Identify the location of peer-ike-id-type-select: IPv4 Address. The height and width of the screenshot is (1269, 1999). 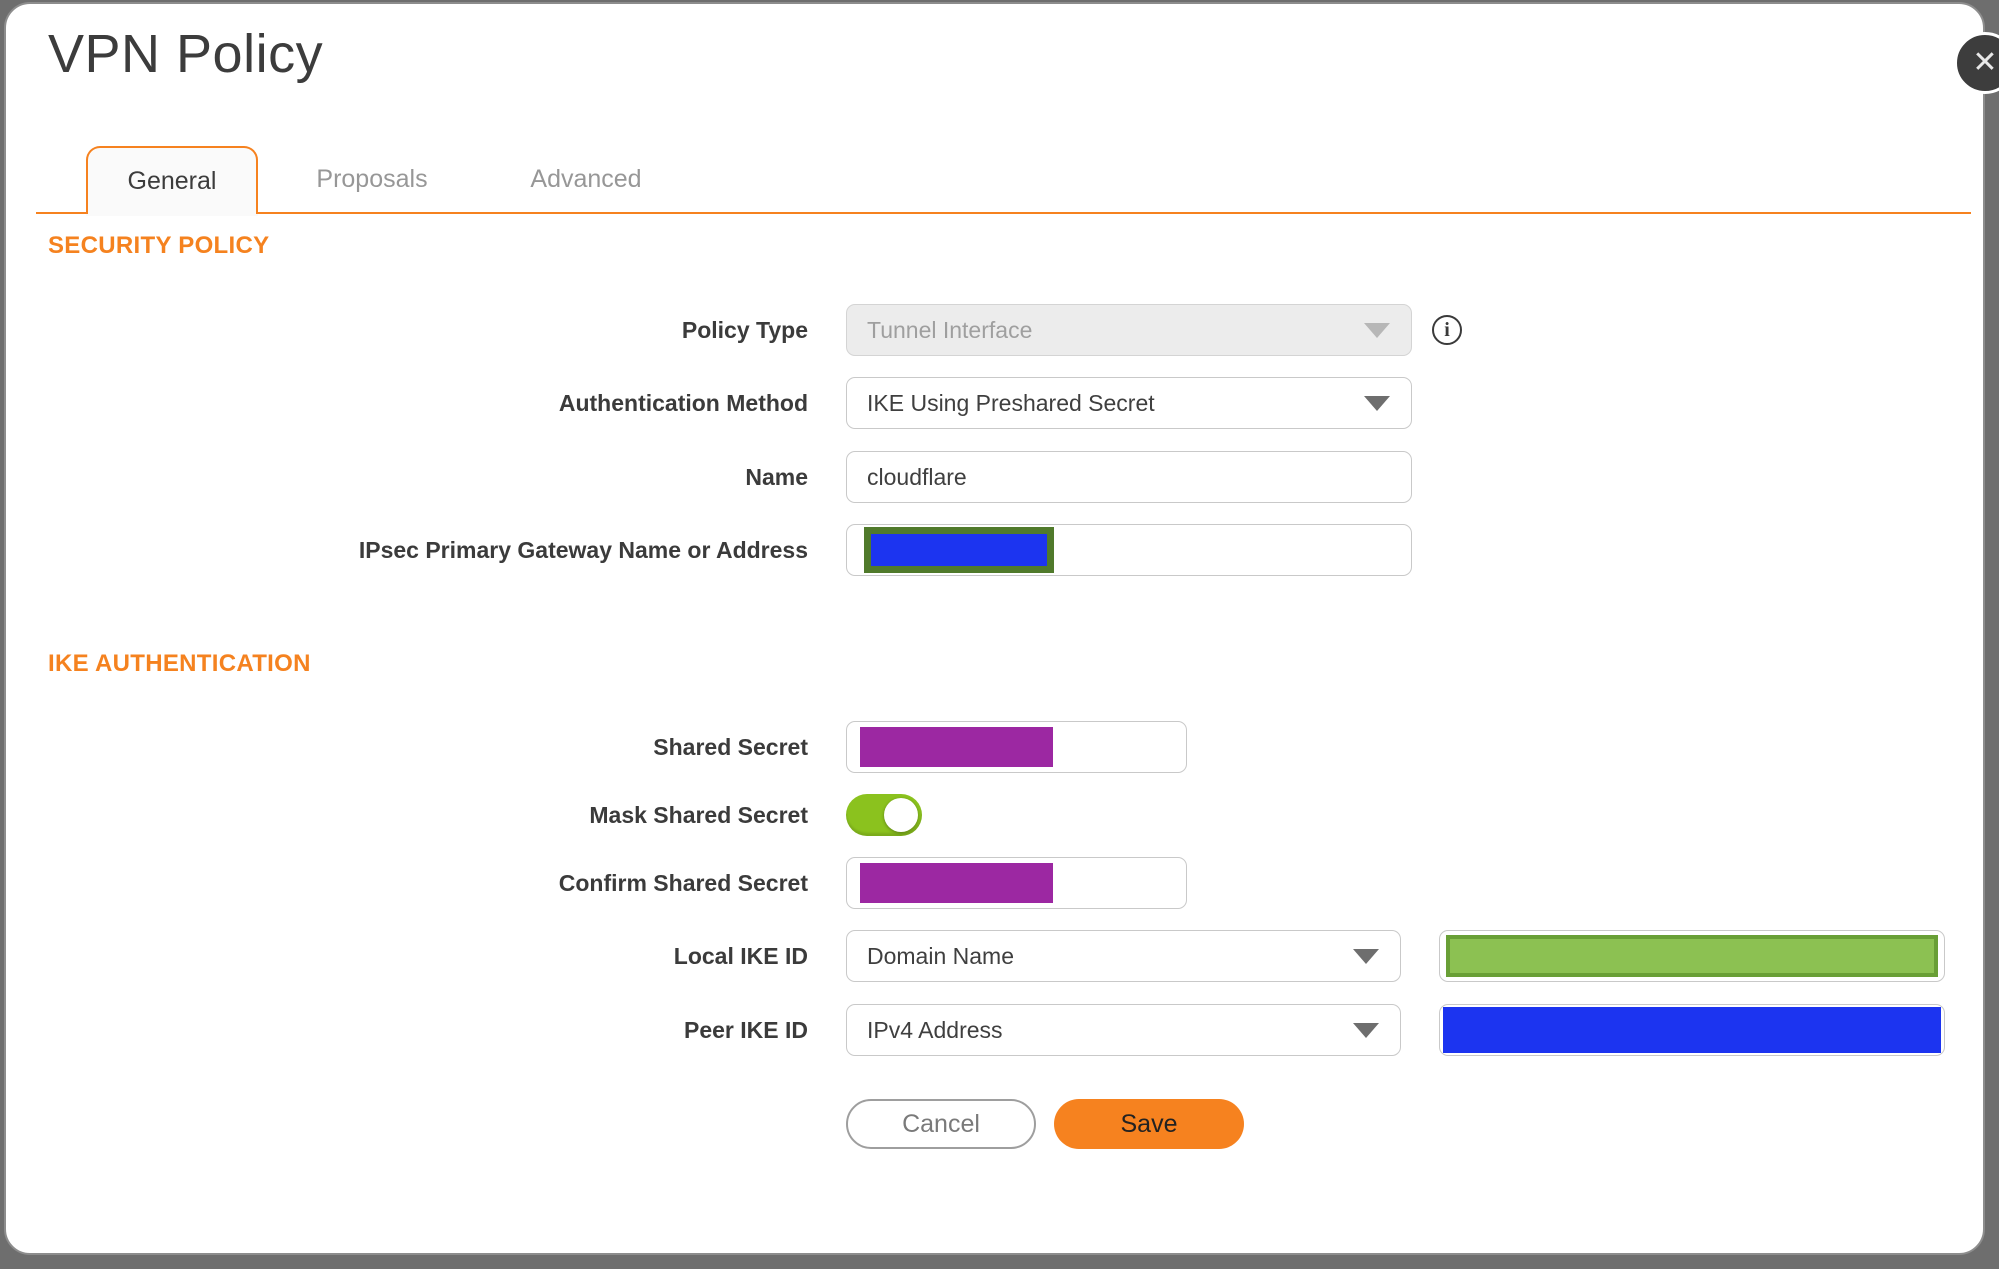
(1123, 1030).